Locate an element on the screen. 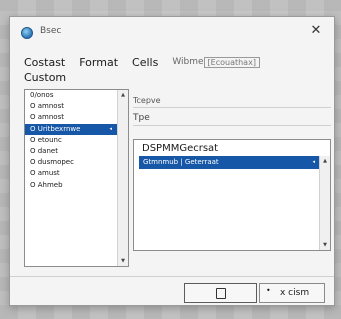  category-scrollbar: ▲ ▼ is located at coordinates (122, 178).